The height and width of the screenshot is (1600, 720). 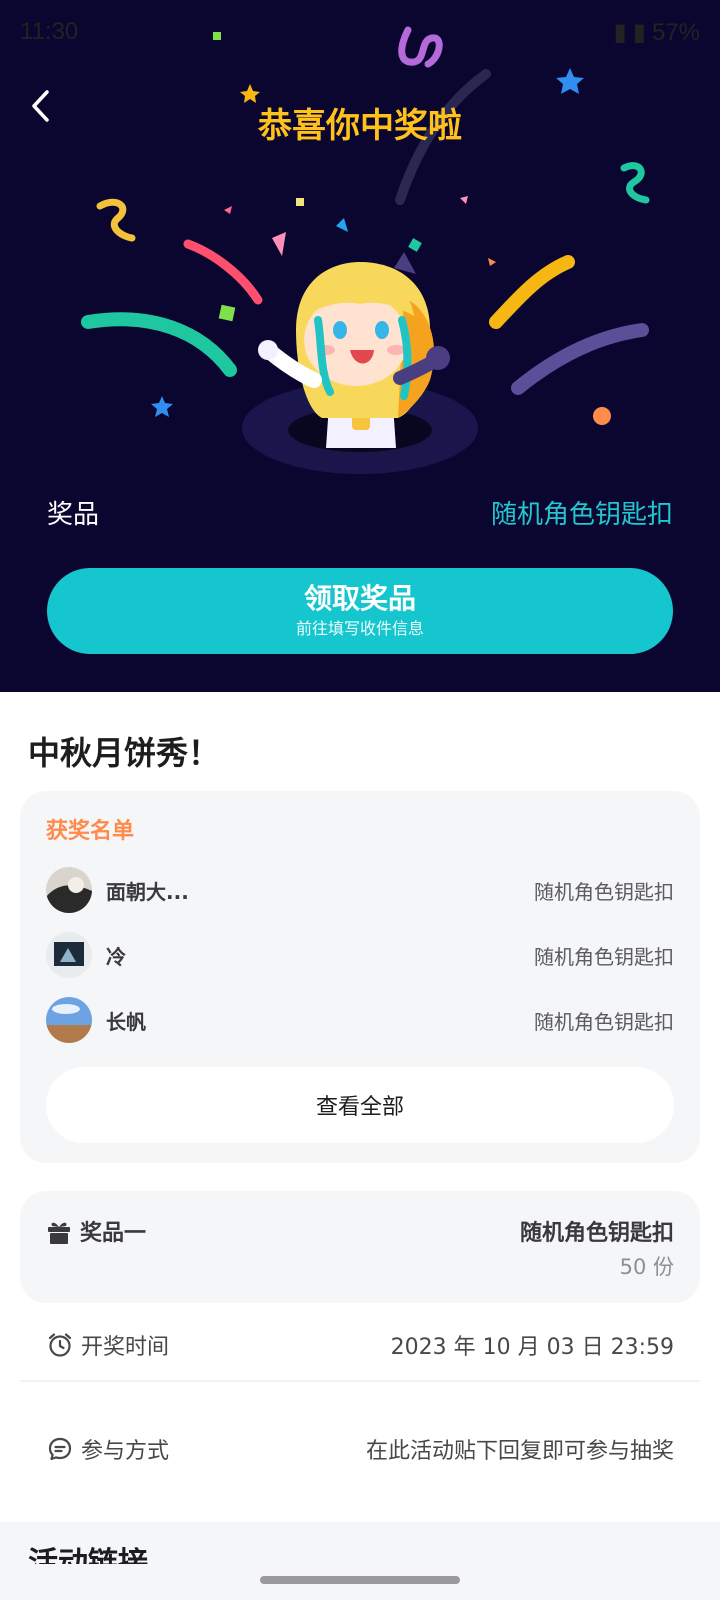 What do you see at coordinates (360, 512) in the screenshot?
I see `prize-row: 奖品 随机角色钥匙扣` at bounding box center [360, 512].